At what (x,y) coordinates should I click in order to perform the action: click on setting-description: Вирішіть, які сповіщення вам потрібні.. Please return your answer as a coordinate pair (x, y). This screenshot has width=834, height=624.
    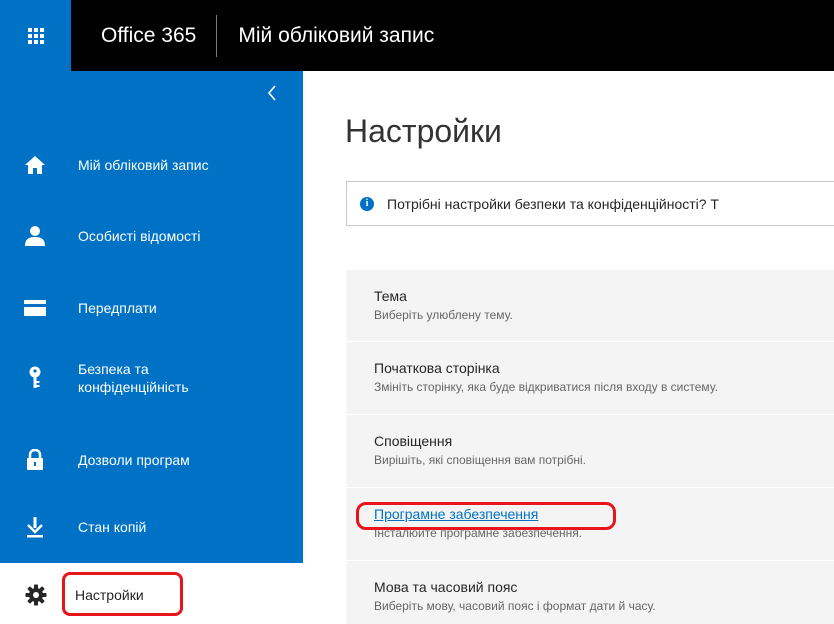
    Looking at the image, I should click on (480, 460).